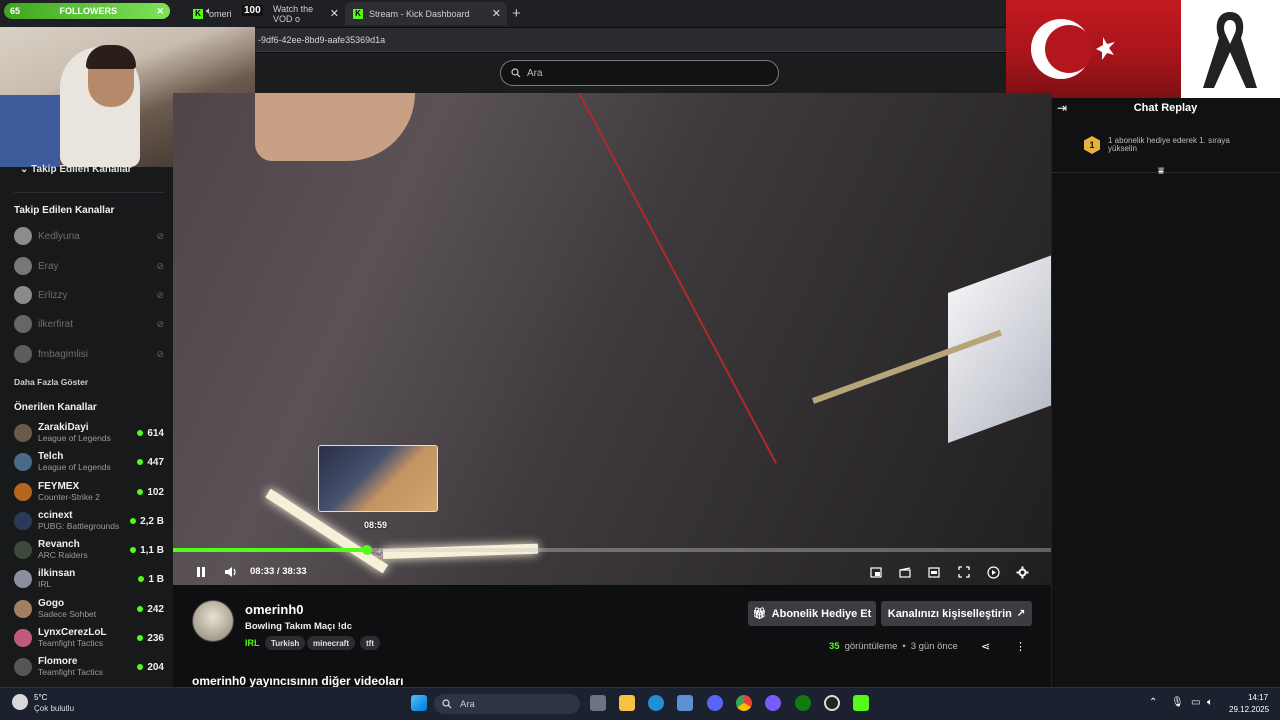 The image size is (1280, 720). Describe the element at coordinates (89, 492) in the screenshot. I see `recommended-channel: FEYMEX Counter-Strike 2 102` at that location.